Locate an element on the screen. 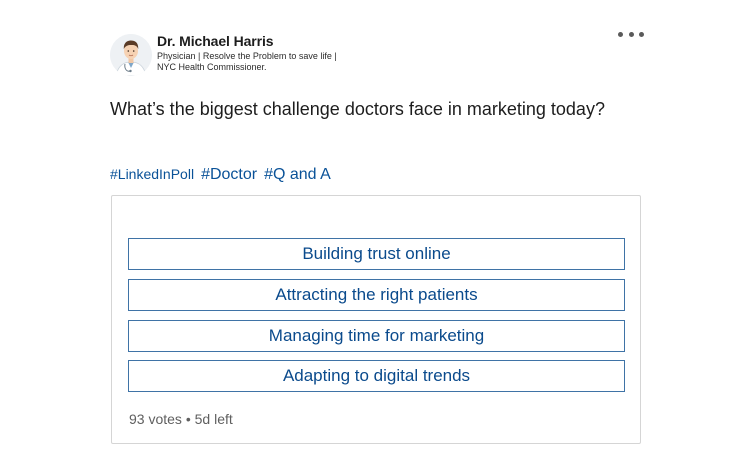 This screenshot has height=450, width=750. poll-option-building-trust: Building trust online is located at coordinates (376, 254).